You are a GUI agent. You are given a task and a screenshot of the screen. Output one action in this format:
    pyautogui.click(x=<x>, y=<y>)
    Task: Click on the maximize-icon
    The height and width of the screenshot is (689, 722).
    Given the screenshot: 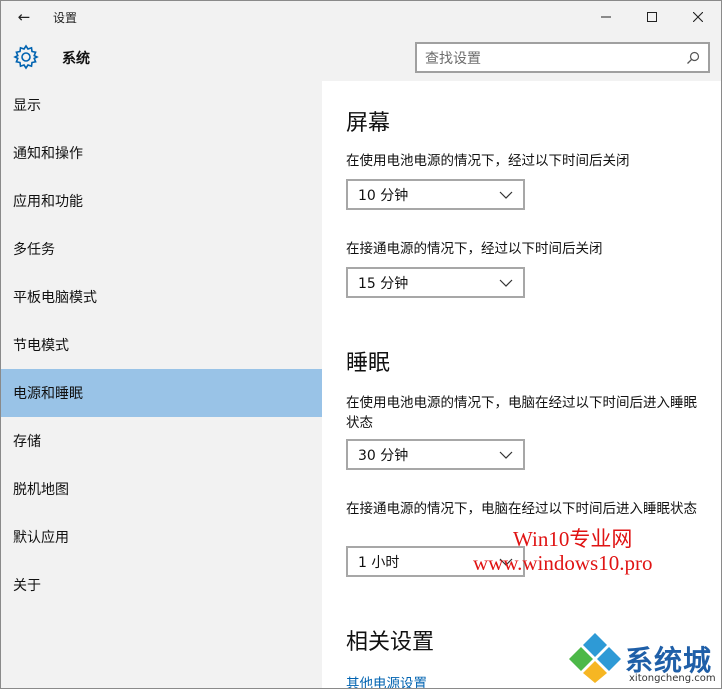 What is the action you would take?
    pyautogui.click(x=652, y=17)
    